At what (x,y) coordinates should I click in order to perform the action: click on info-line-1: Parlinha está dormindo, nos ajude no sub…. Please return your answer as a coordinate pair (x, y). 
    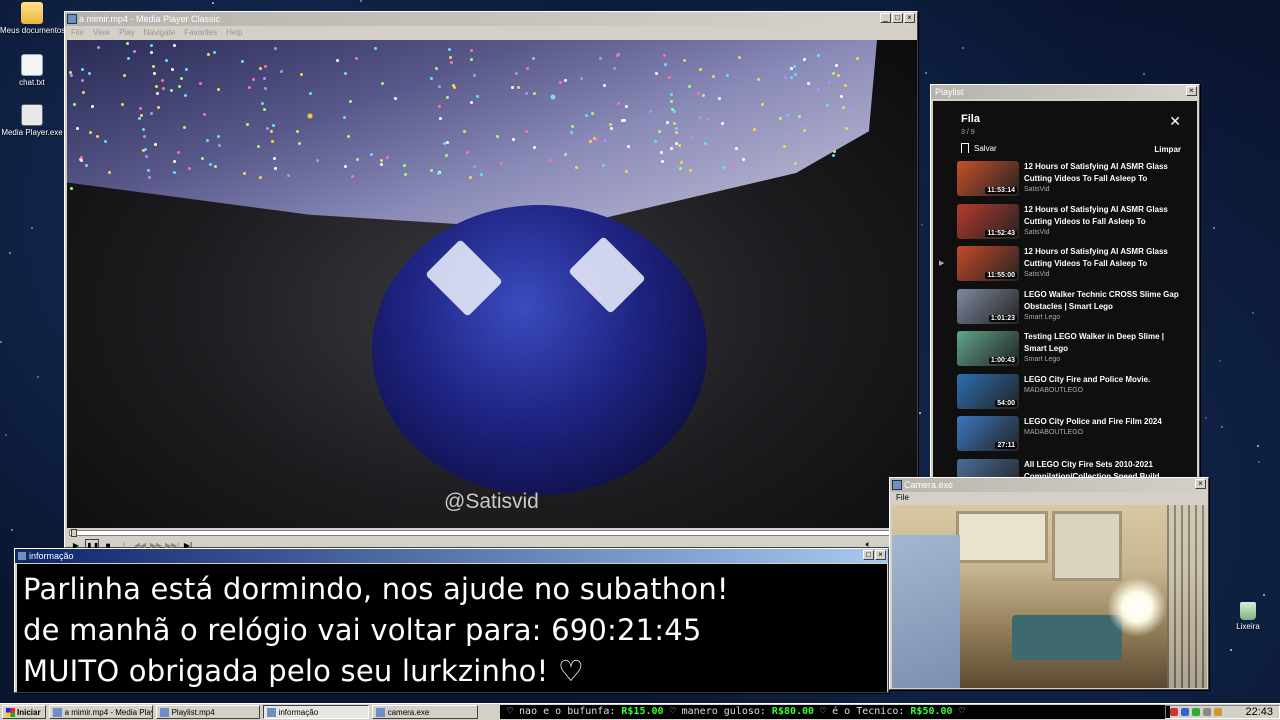
    Looking at the image, I should click on (376, 589).